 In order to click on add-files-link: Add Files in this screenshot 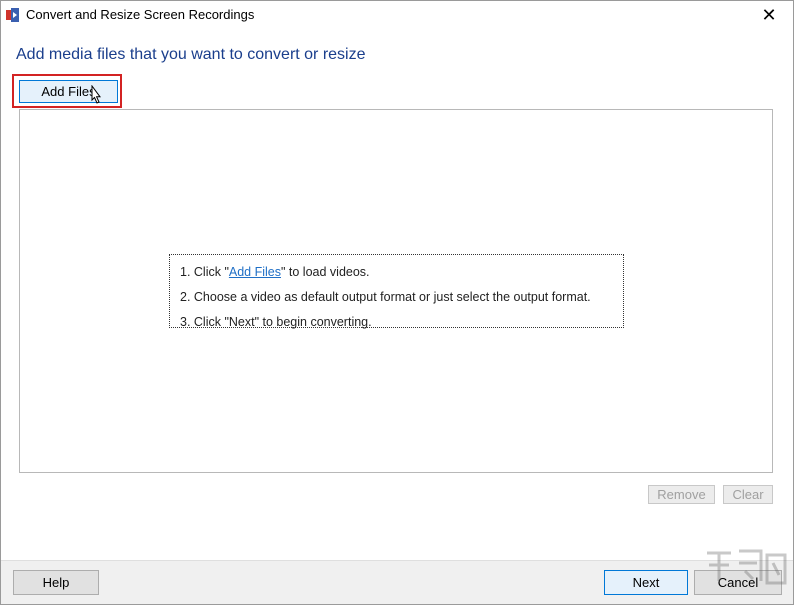, I will do `click(255, 272)`.